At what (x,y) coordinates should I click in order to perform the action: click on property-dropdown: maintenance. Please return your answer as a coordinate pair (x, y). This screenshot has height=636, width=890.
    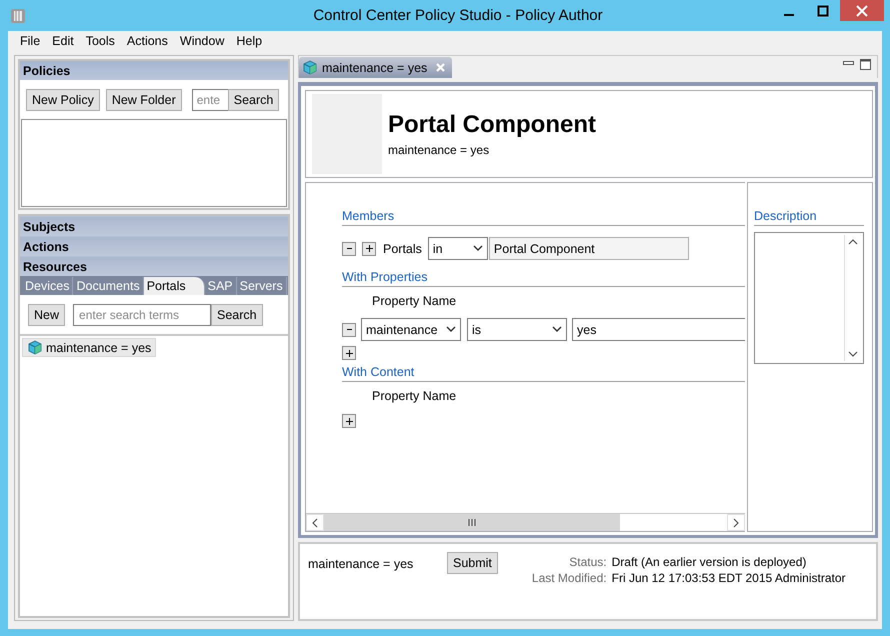
    Looking at the image, I should click on (411, 329).